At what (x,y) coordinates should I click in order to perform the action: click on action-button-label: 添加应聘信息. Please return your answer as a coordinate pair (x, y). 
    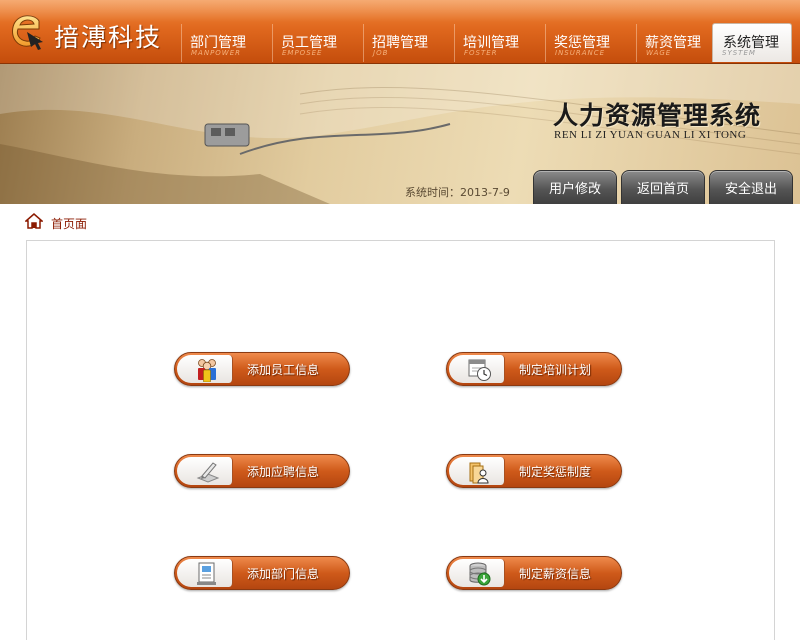
    Looking at the image, I should click on (283, 472).